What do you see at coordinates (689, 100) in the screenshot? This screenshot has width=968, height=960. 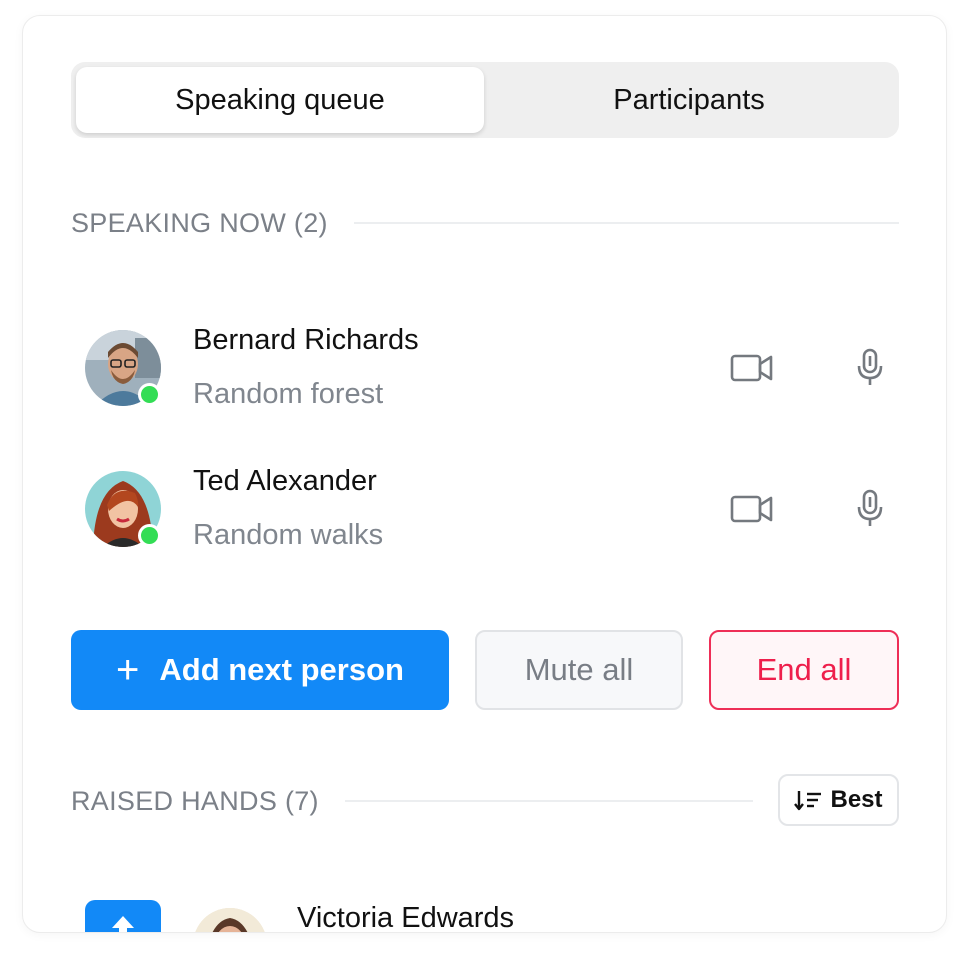 I see `tab-participants: Participants` at bounding box center [689, 100].